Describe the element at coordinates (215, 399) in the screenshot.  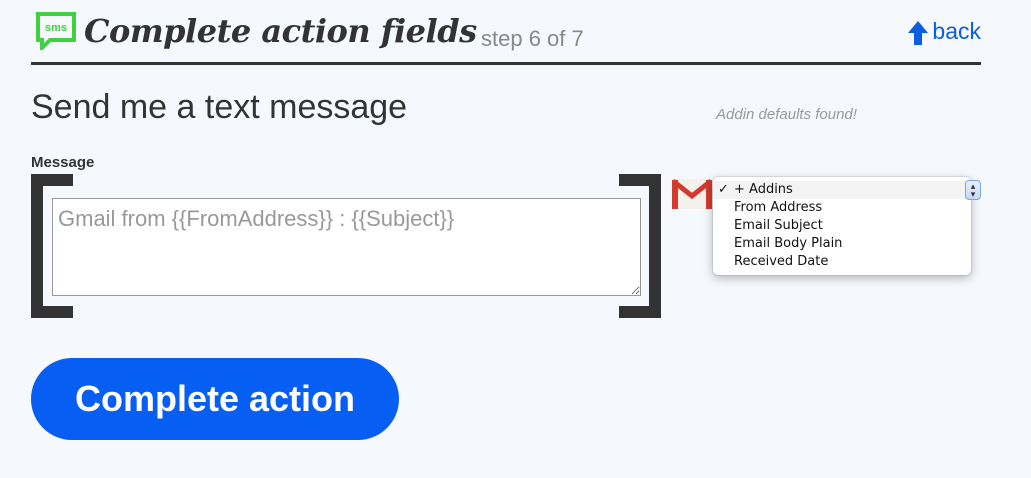
I see `complete-action-button: Complete action` at that location.